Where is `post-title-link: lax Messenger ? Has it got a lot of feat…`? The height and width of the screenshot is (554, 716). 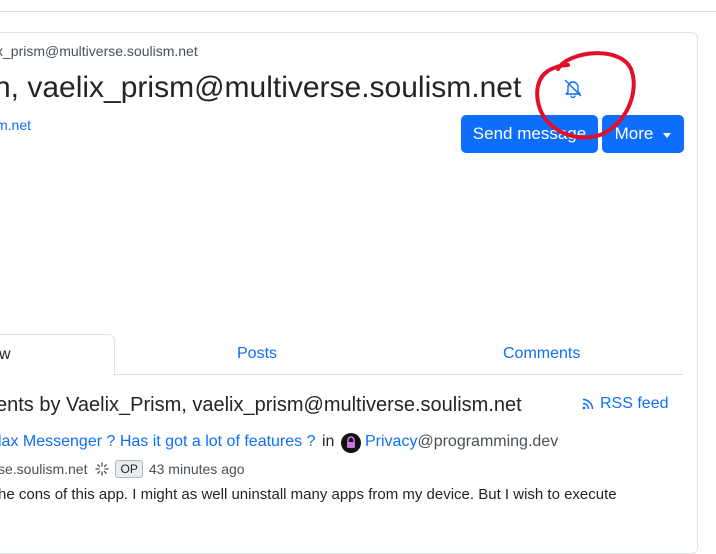 post-title-link: lax Messenger ? Has it got a lot of feat… is located at coordinates (158, 442).